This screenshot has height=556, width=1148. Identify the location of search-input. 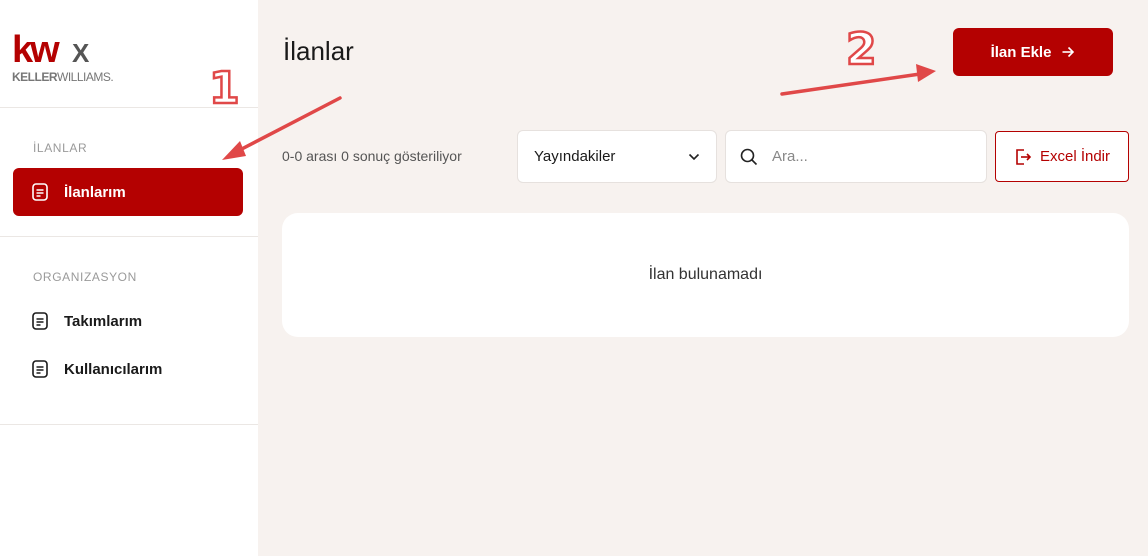
(872, 156).